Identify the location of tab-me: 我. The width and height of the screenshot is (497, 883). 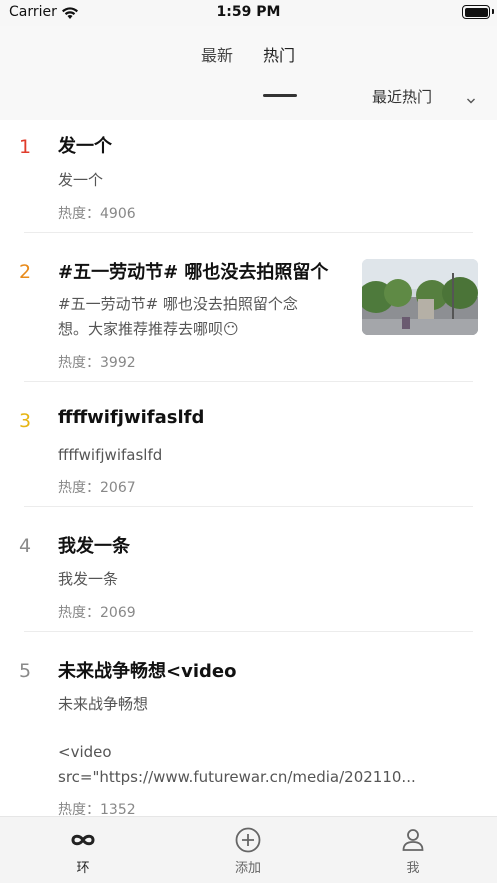
(413, 850).